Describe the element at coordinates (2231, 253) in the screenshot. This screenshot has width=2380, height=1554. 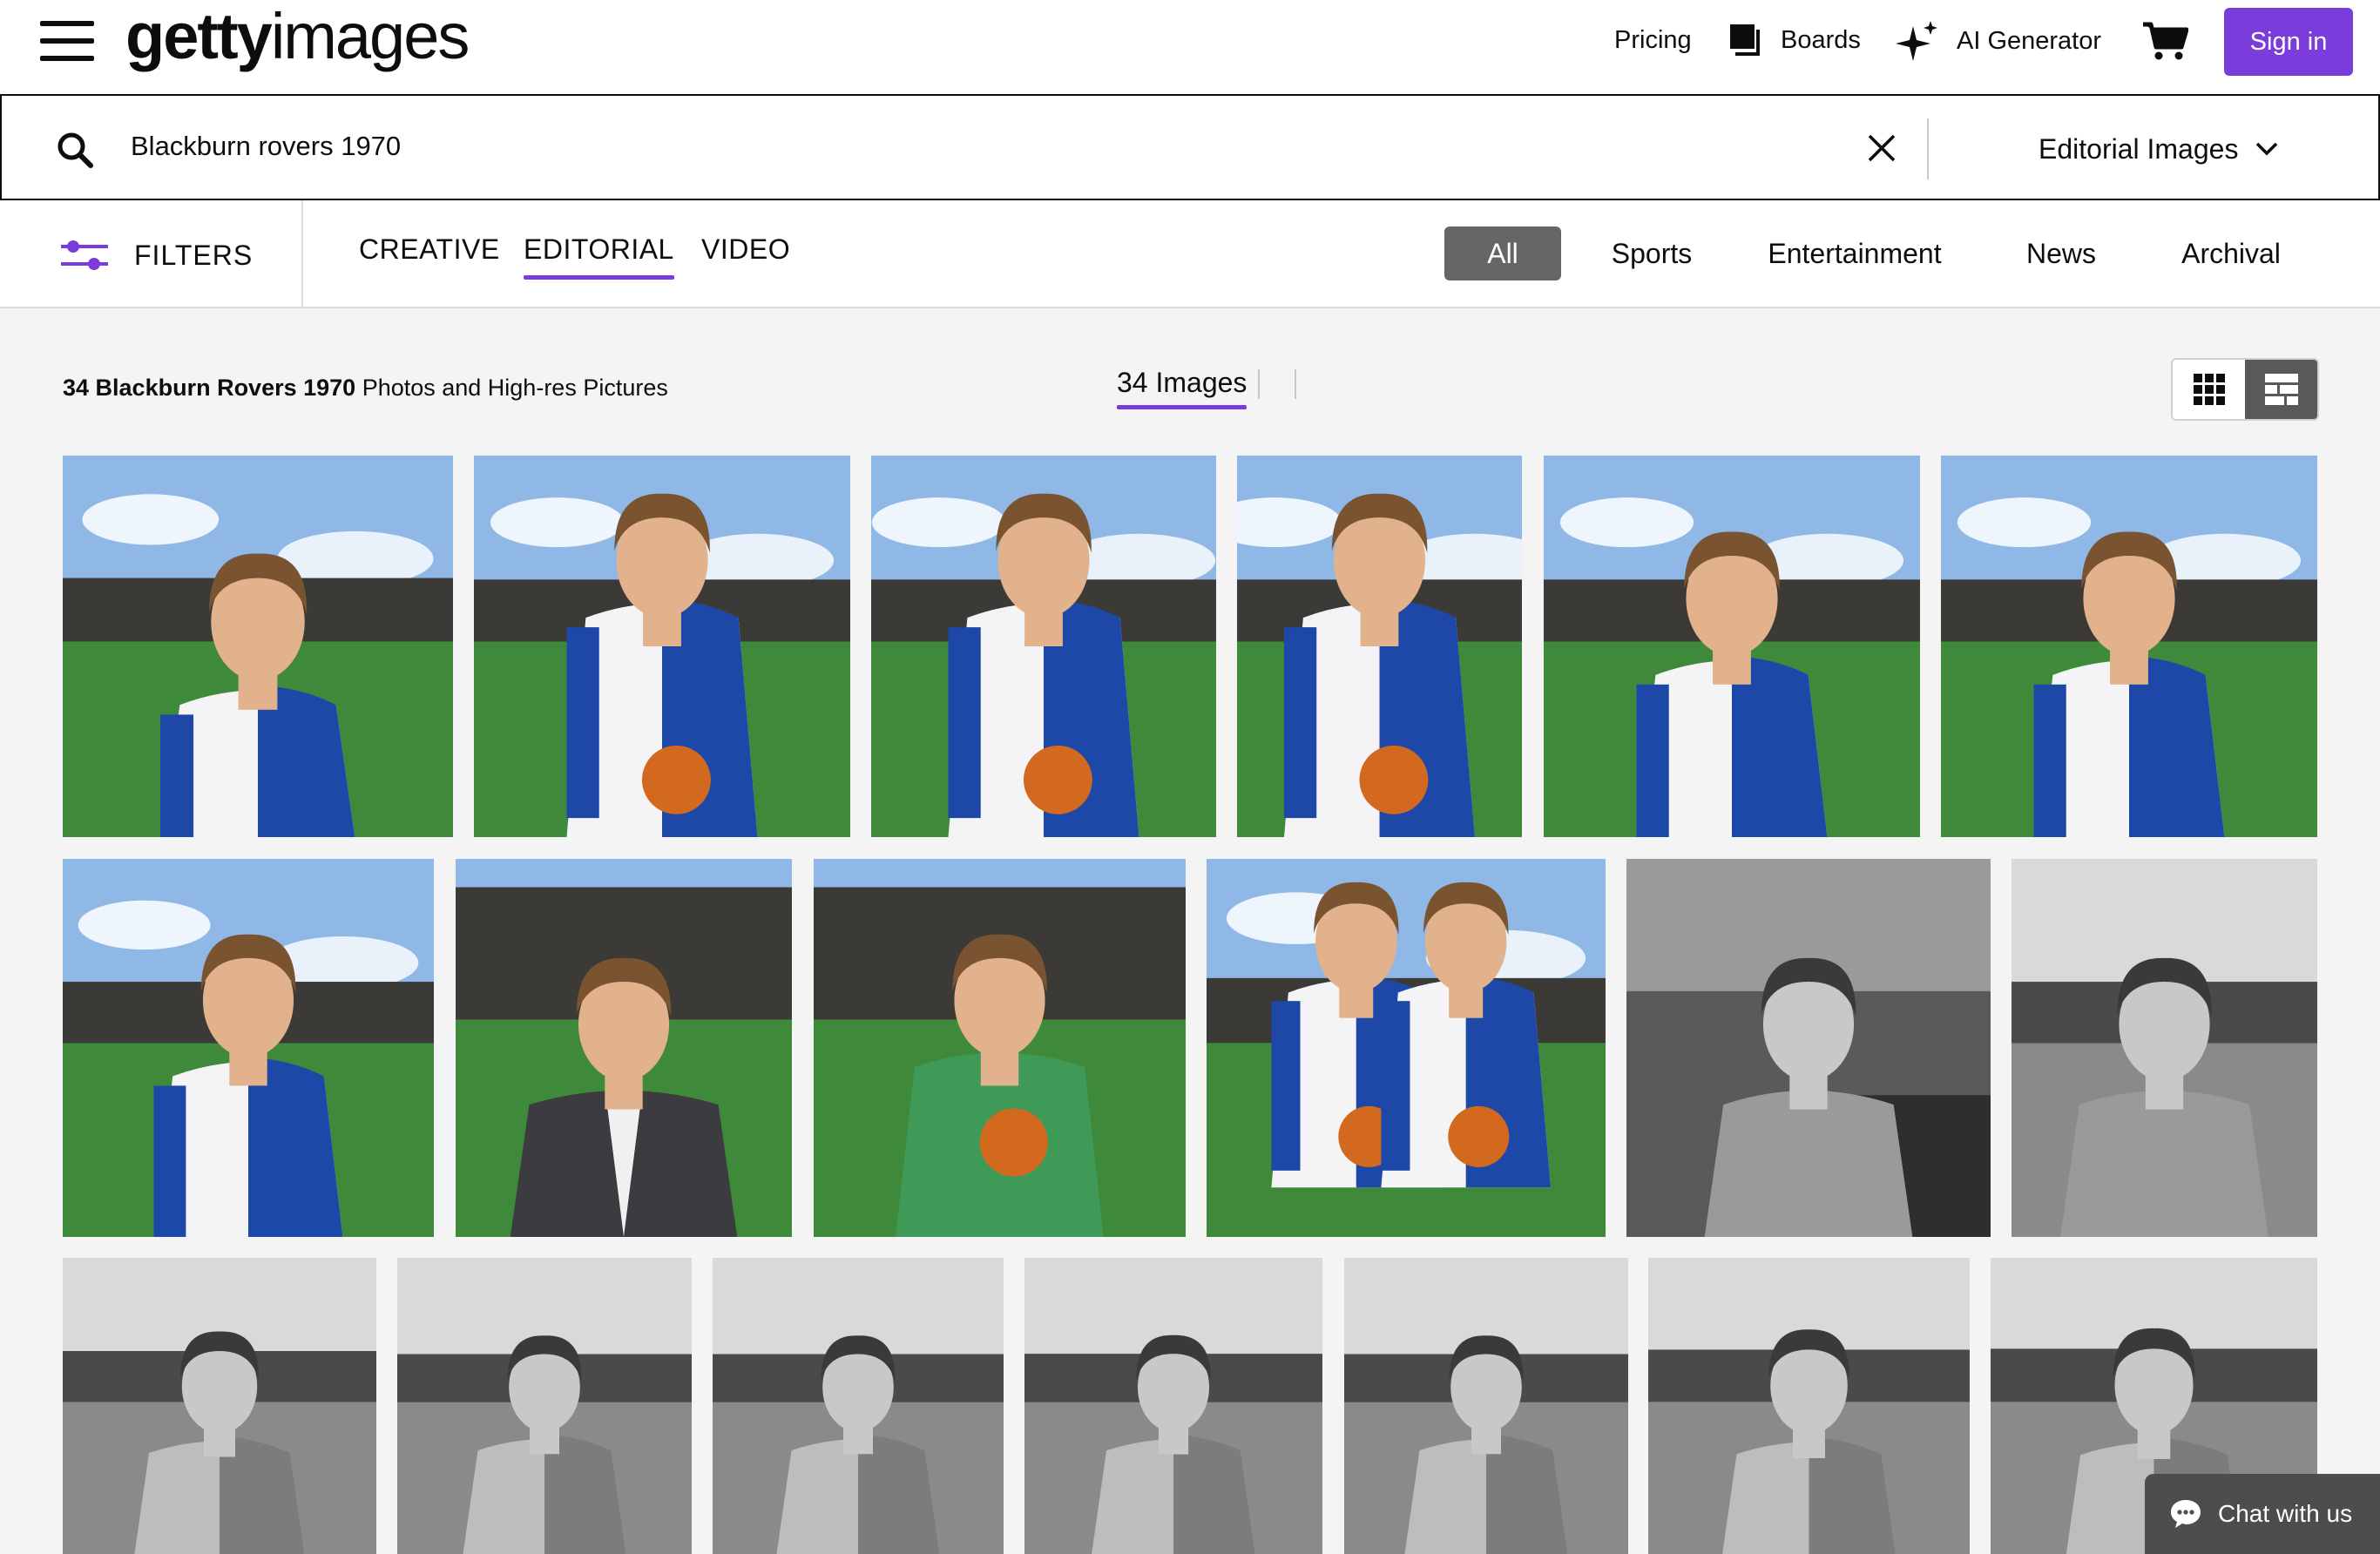
I see `category-archival: Archival` at that location.